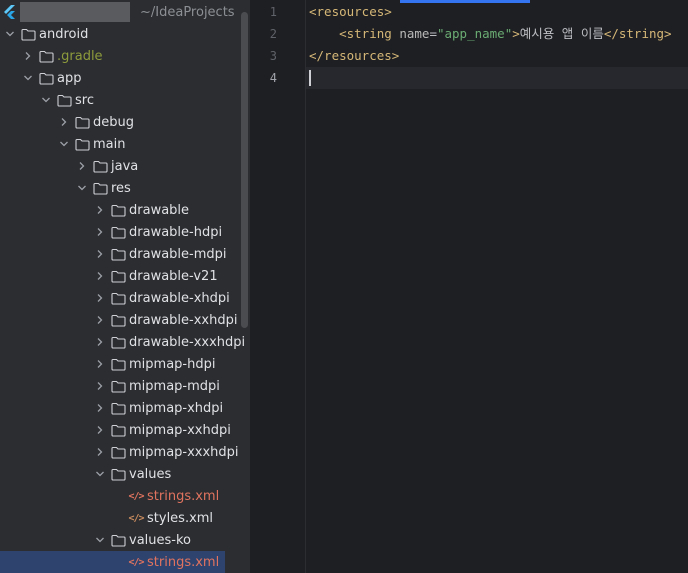  Describe the element at coordinates (9, 12) in the screenshot. I see `flutter-icon` at that location.